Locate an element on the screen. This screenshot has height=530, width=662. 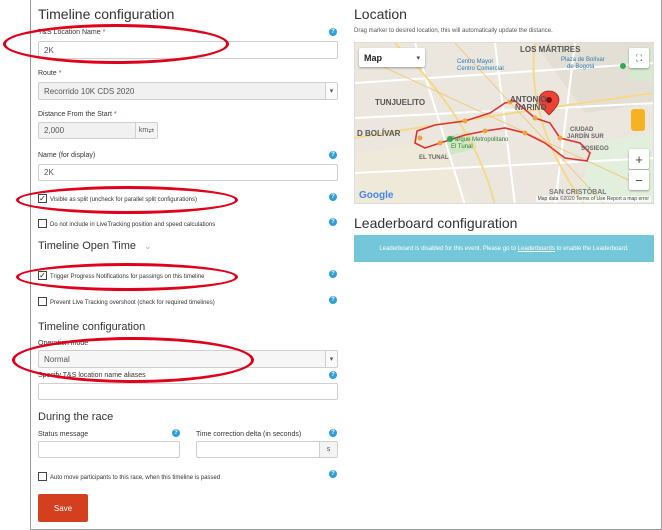
trigger-notifications-checkbox: ✓ is located at coordinates (42, 275).